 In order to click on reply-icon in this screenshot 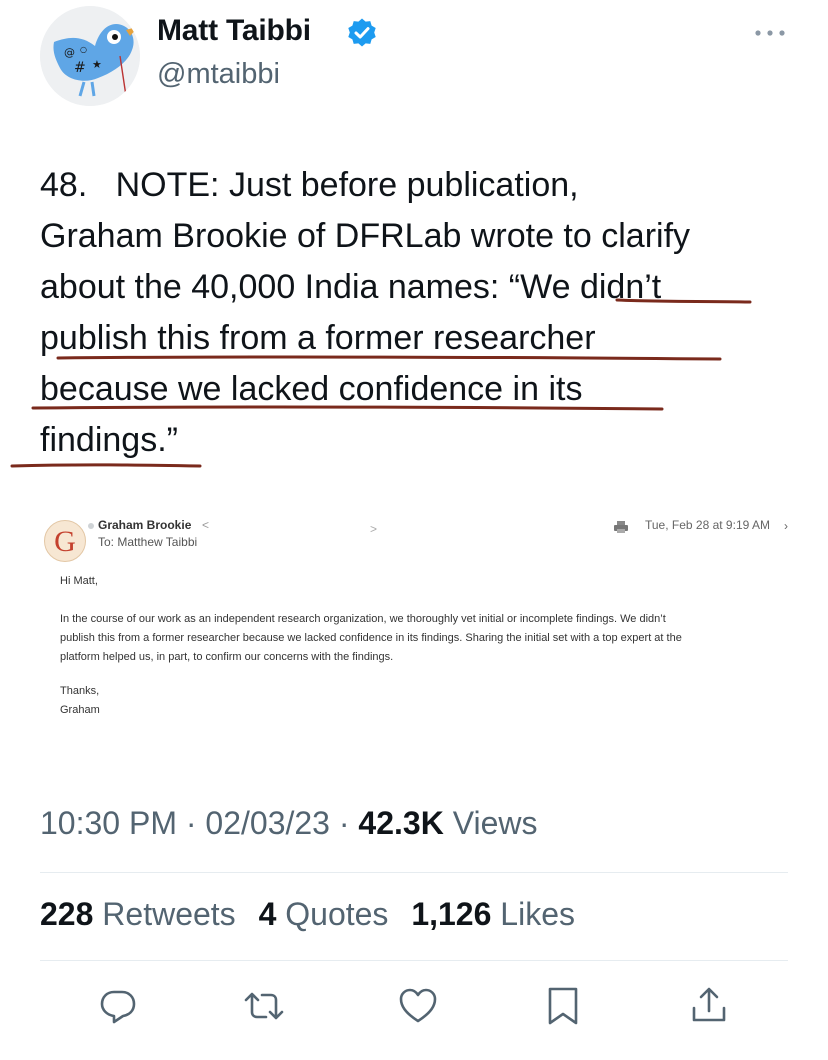, I will do `click(118, 1007)`.